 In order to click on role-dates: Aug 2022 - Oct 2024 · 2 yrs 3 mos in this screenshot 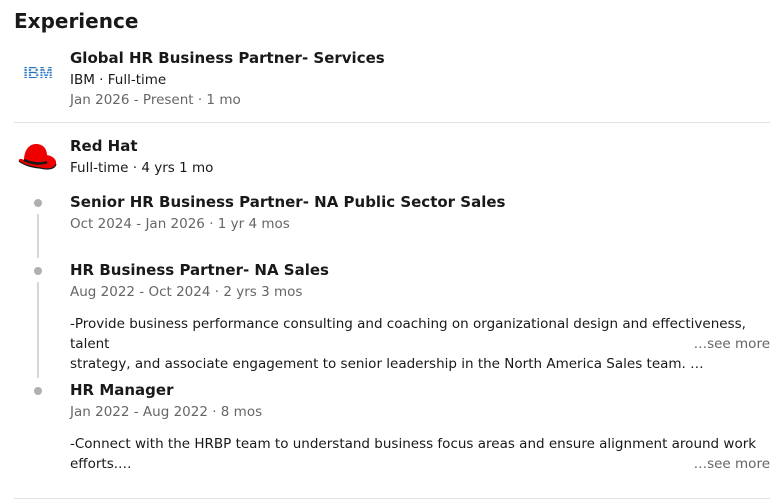, I will do `click(186, 292)`.